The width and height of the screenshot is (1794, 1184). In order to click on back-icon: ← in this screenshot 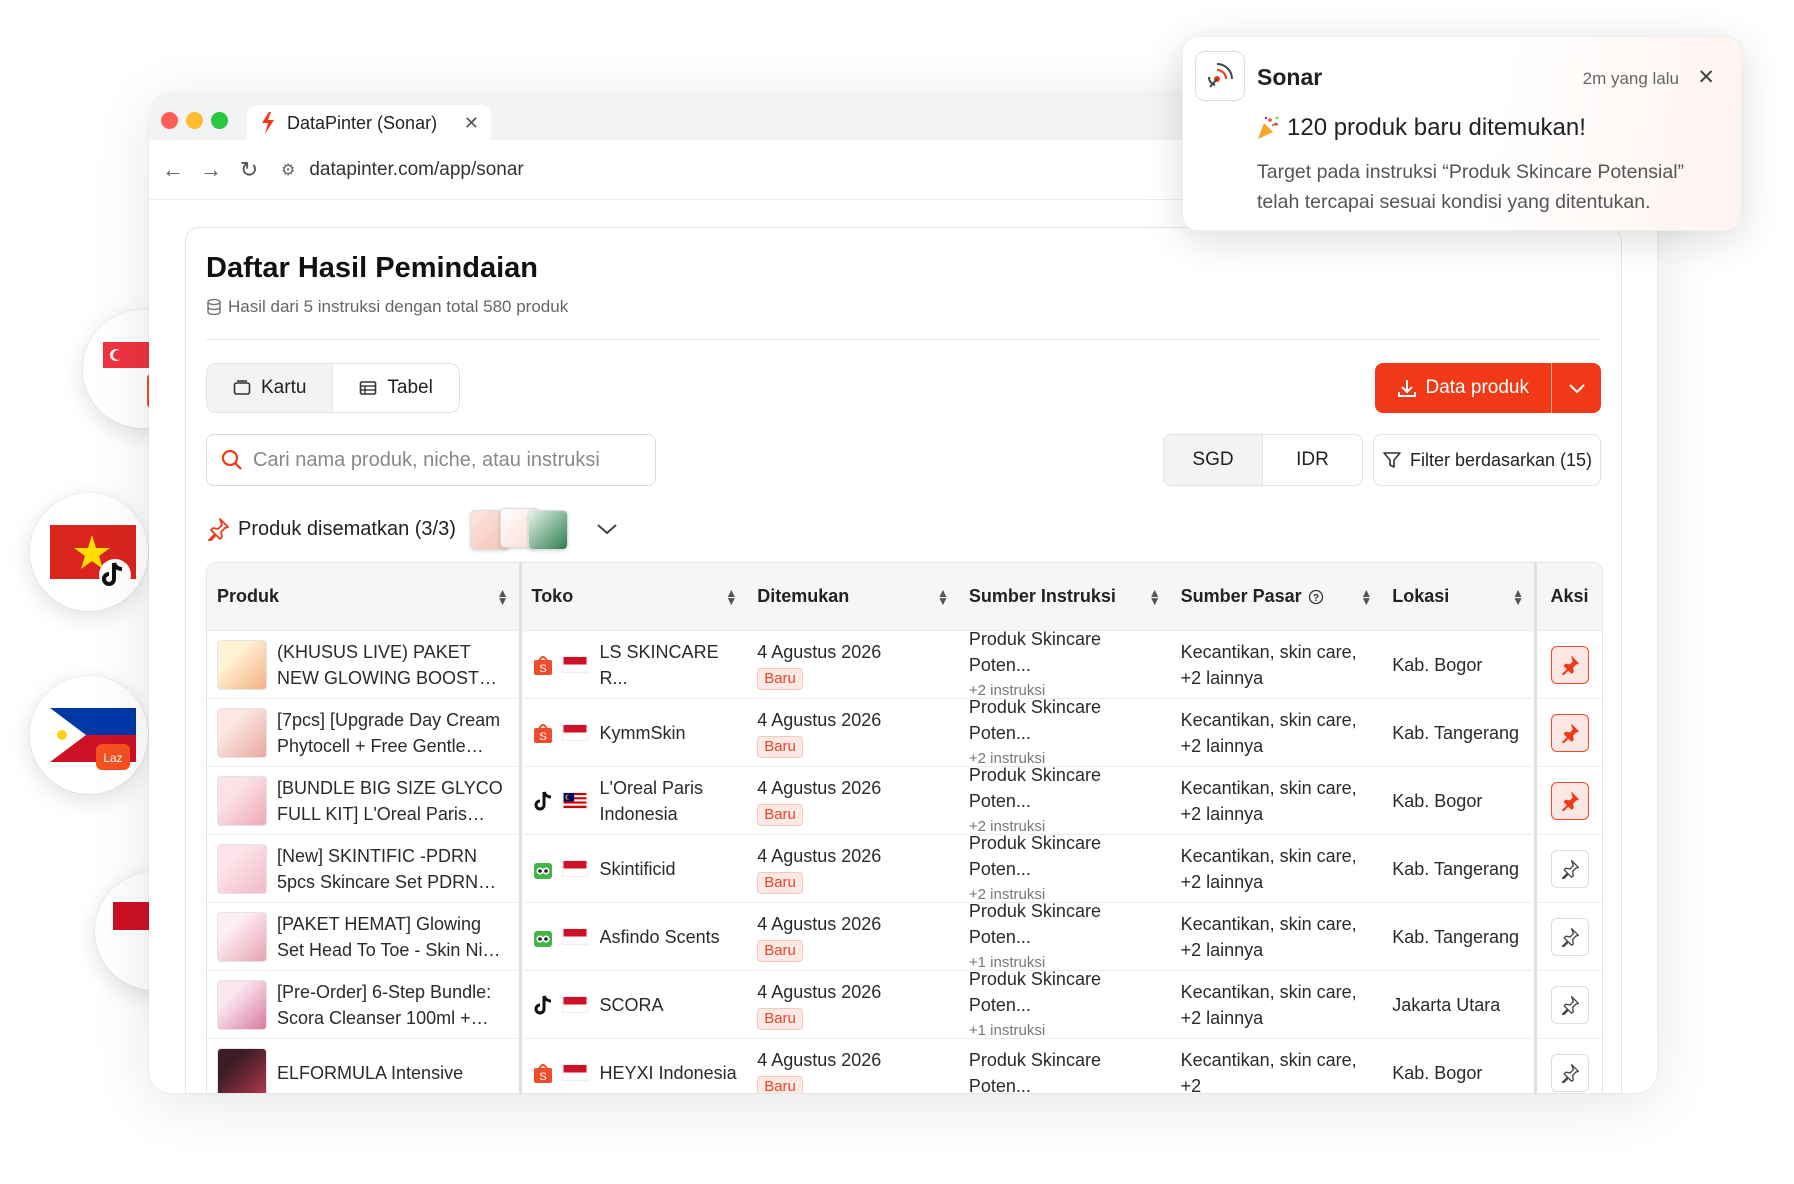, I will do `click(173, 170)`.